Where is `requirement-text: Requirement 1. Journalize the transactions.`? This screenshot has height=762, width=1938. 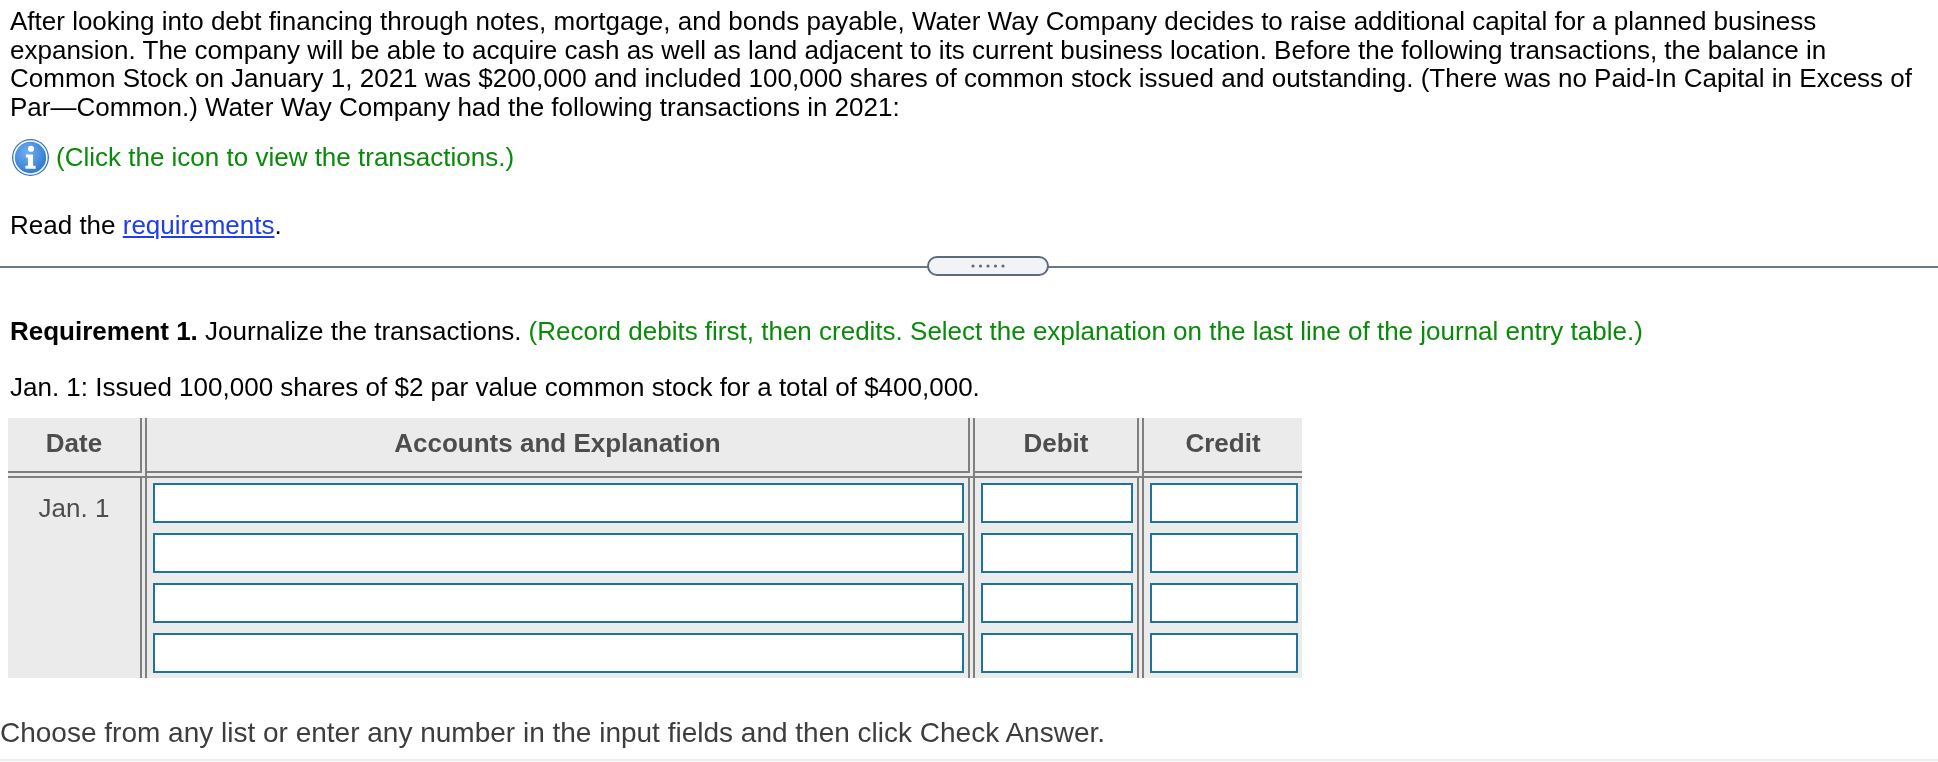
requirement-text: Requirement 1. Journalize the transactions. is located at coordinates (266, 331).